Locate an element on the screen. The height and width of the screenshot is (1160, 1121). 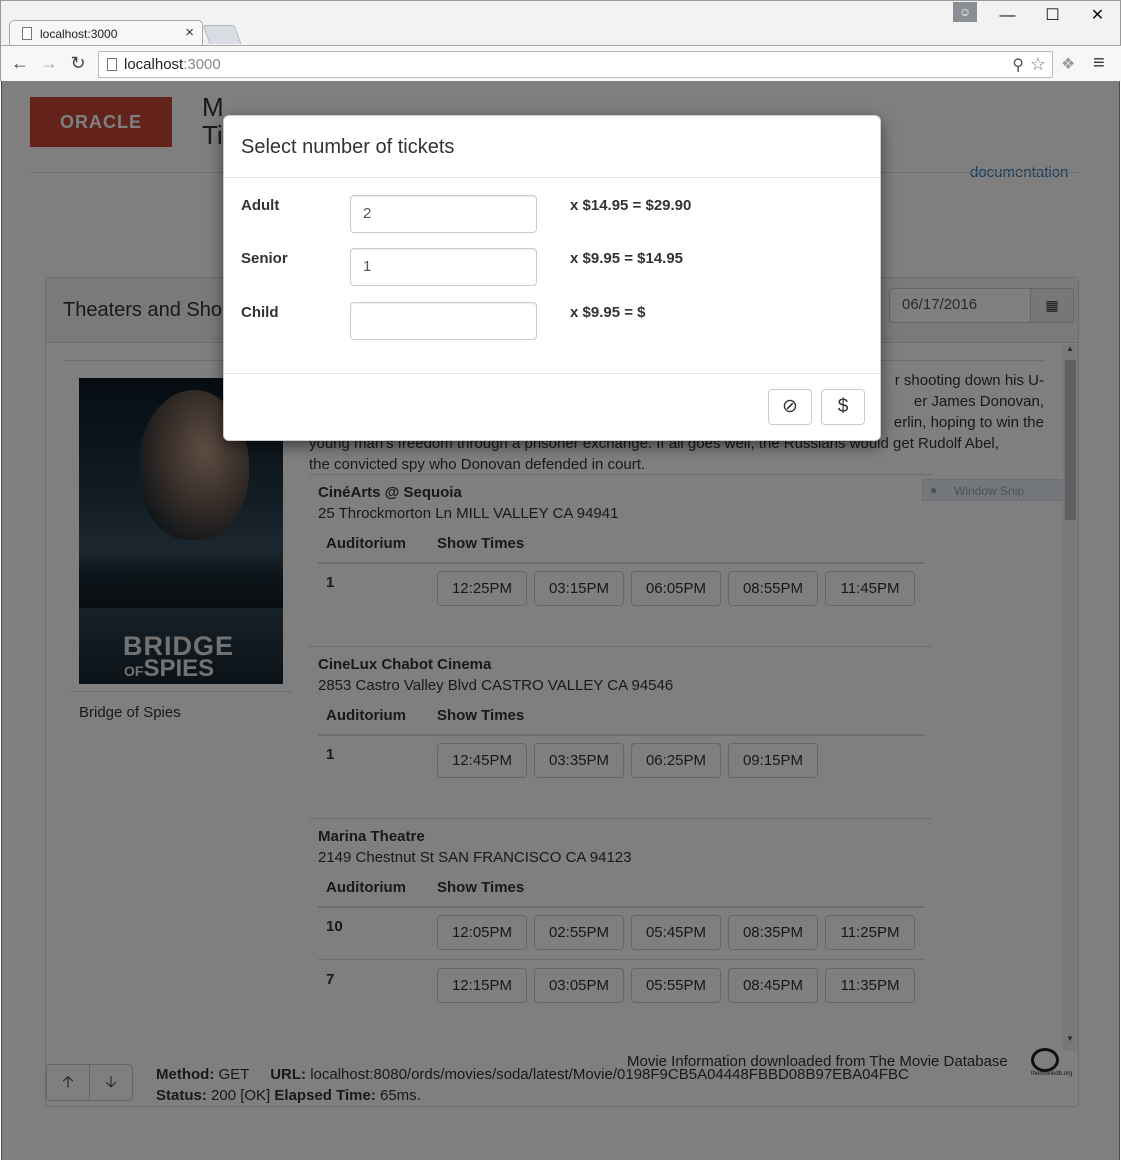
browser-toolbar: ← → ↻ localhost:3000 ⚲ ☆ ❖ ≡ is located at coordinates (561, 63).